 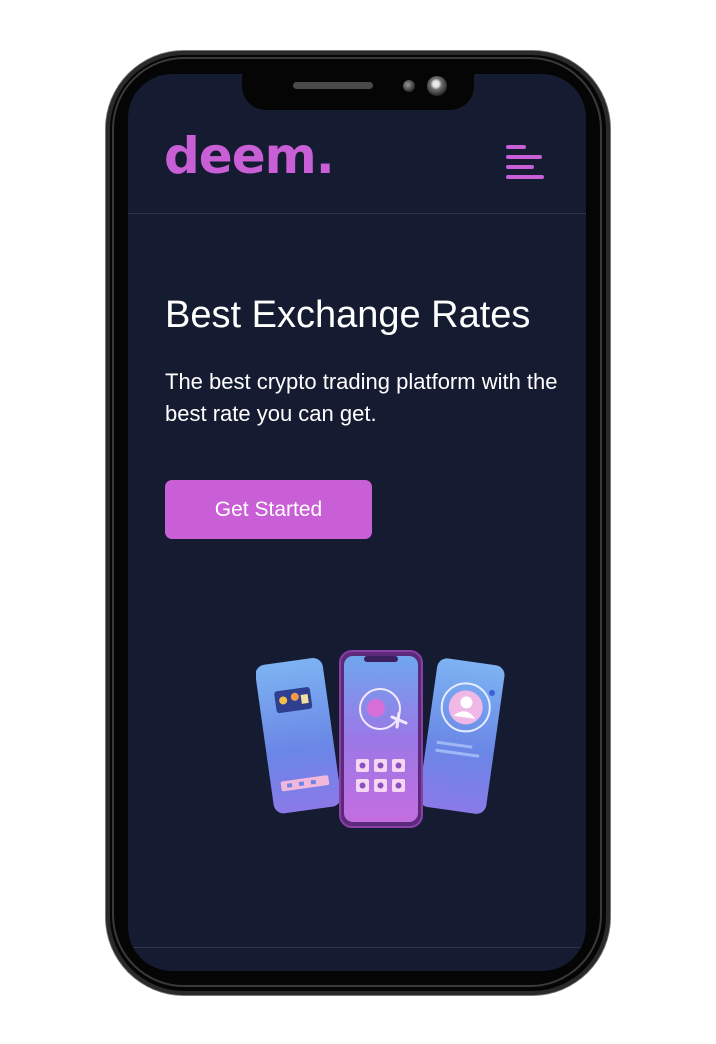 What do you see at coordinates (299, 735) in the screenshot?
I see `left-phone-mock` at bounding box center [299, 735].